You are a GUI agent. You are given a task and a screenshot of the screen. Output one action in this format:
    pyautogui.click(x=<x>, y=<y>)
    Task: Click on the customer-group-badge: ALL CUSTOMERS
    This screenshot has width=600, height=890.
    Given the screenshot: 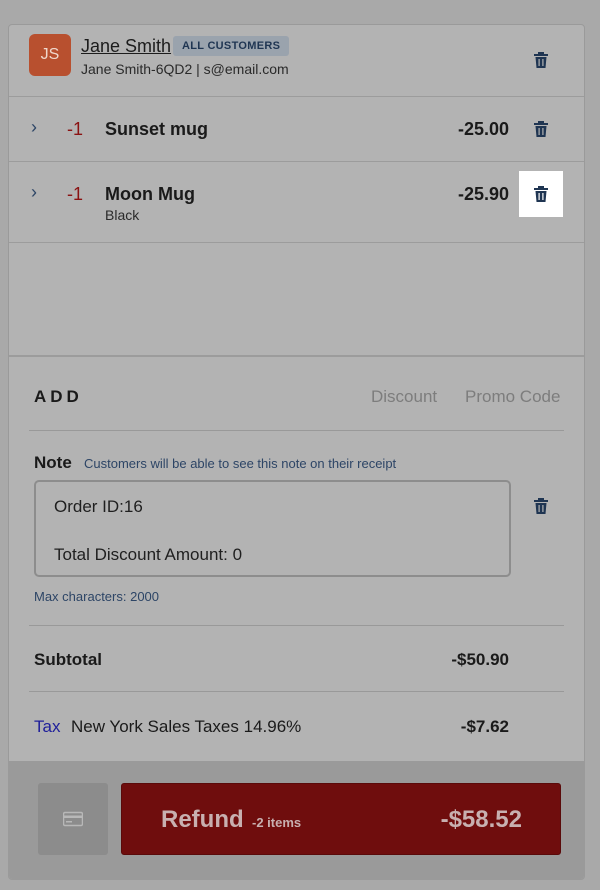 What is the action you would take?
    pyautogui.click(x=231, y=46)
    